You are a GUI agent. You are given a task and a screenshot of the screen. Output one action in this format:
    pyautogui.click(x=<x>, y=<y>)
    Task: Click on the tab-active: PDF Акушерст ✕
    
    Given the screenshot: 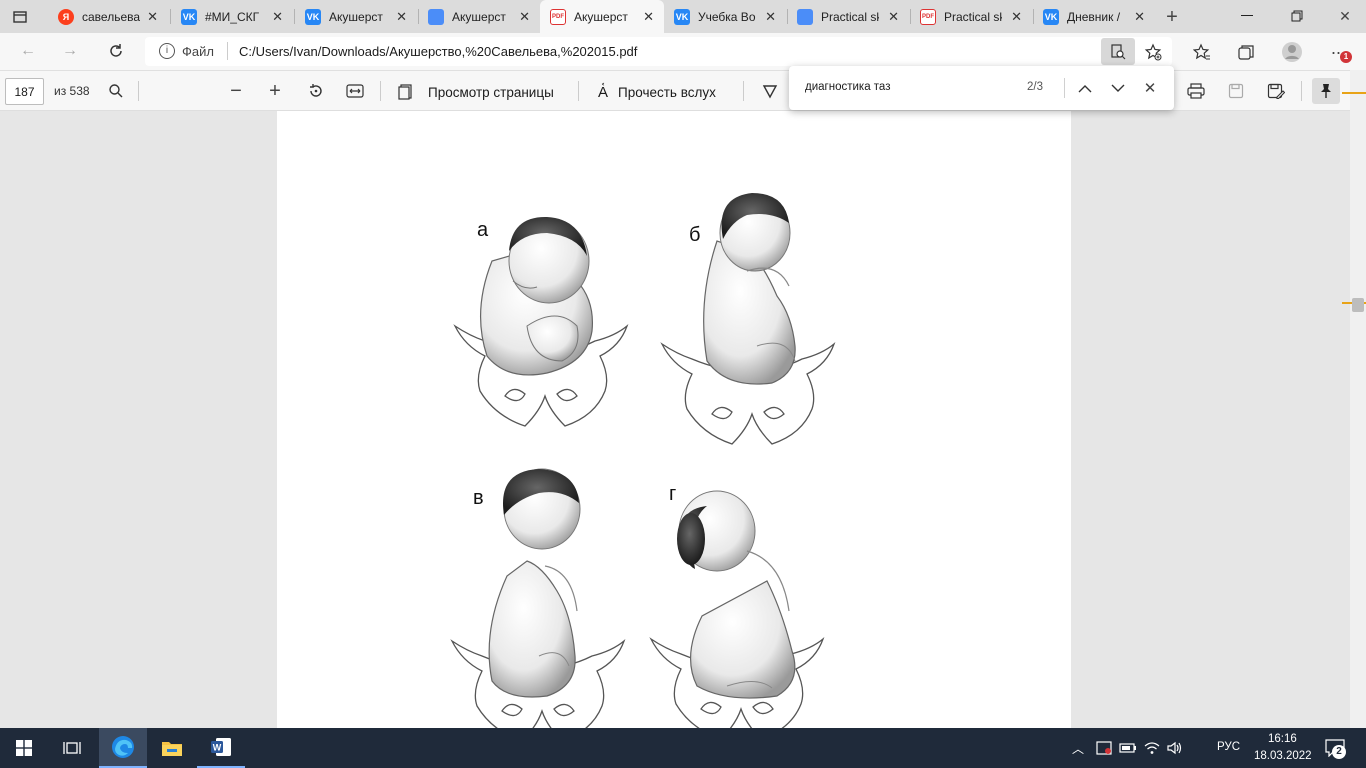 What is the action you would take?
    pyautogui.click(x=602, y=16)
    